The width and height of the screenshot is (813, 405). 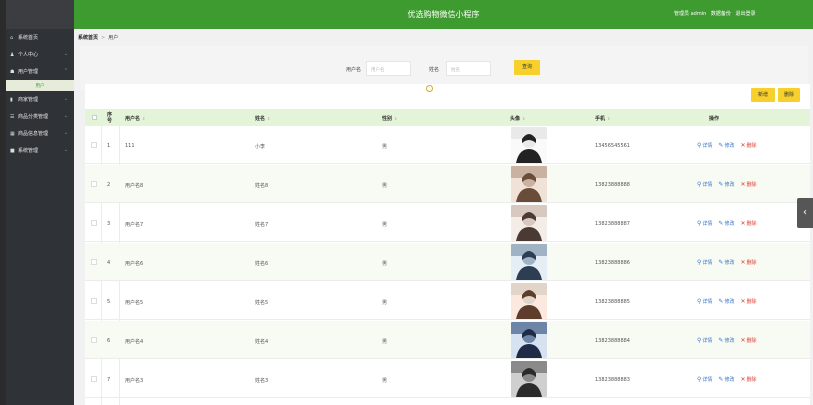 What do you see at coordinates (94, 117) in the screenshot?
I see `select-all-checkbox` at bounding box center [94, 117].